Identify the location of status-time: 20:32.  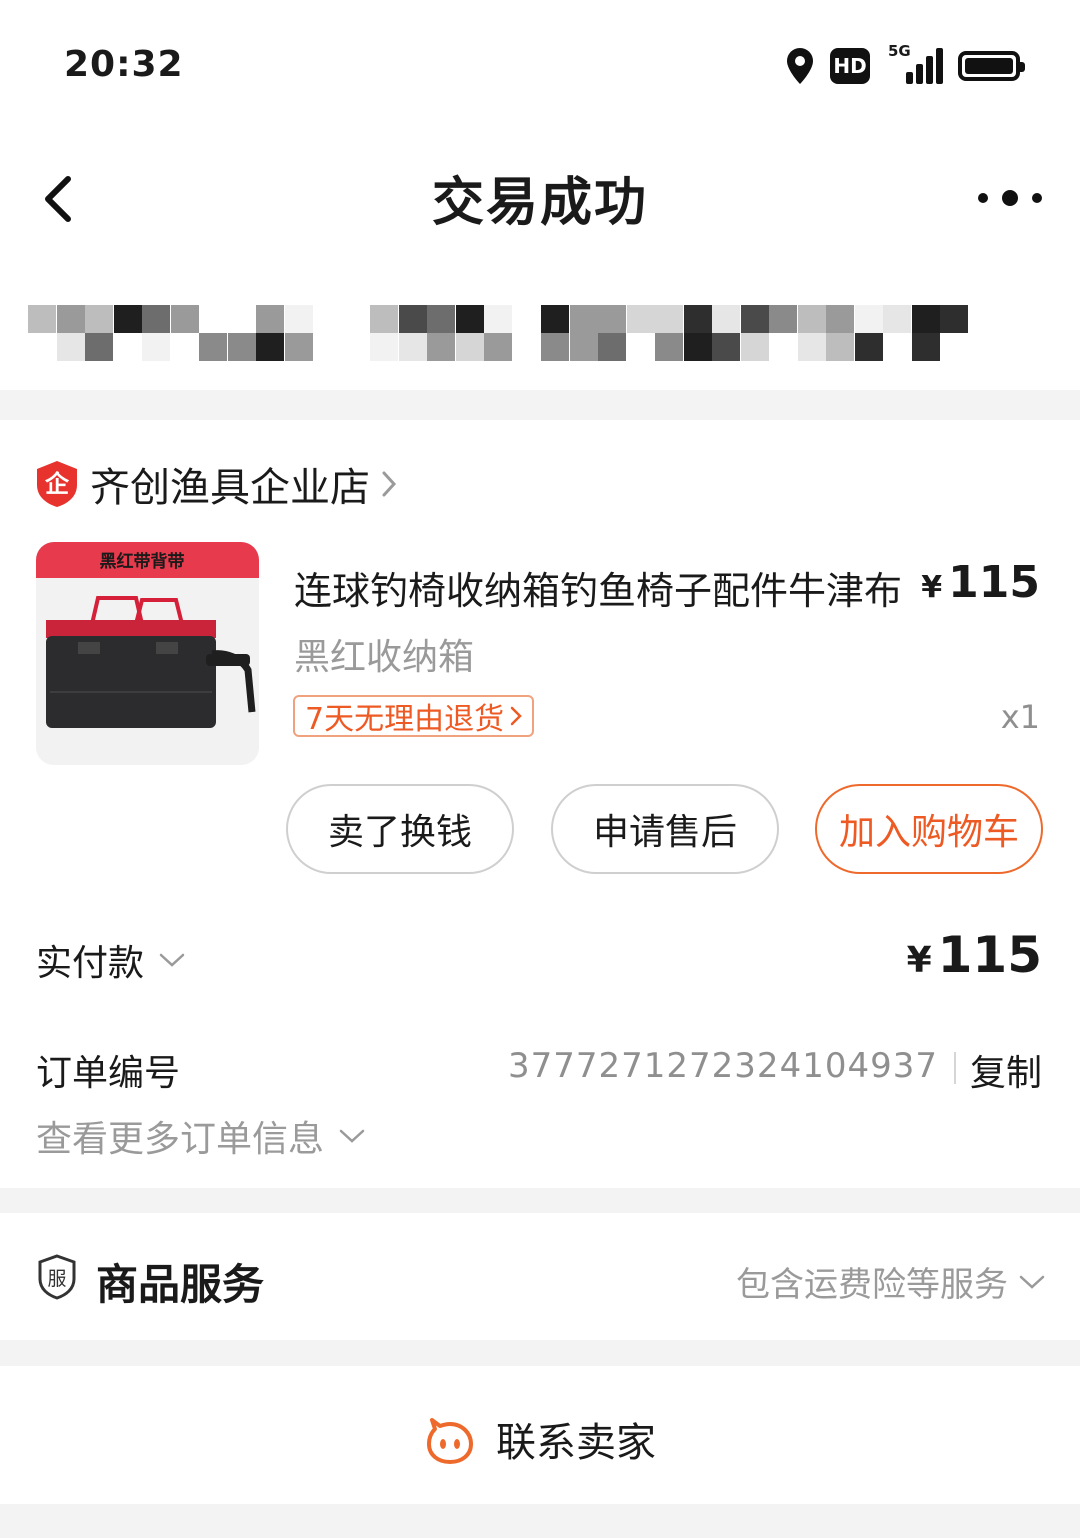
(124, 64).